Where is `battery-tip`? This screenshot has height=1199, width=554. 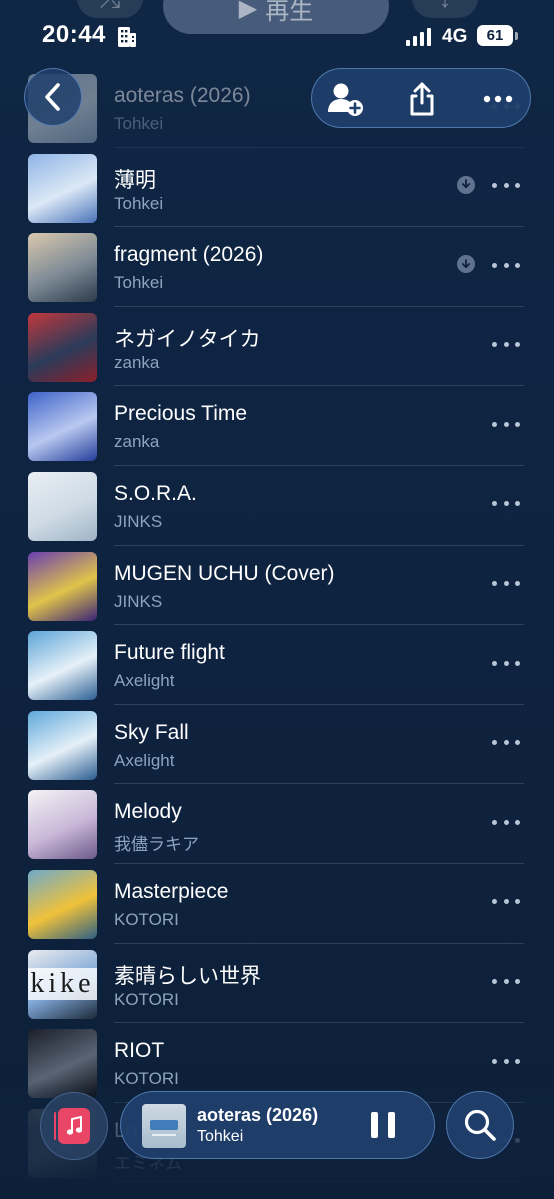 battery-tip is located at coordinates (516, 36).